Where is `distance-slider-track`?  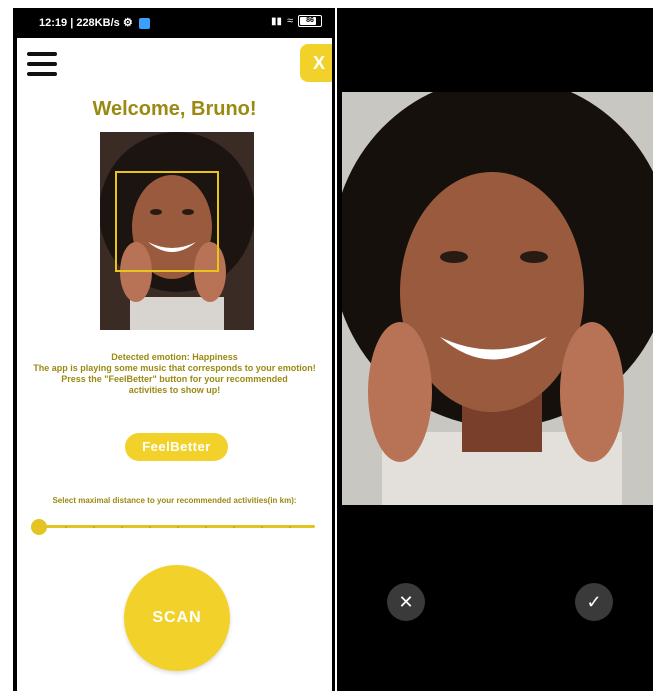 distance-slider-track is located at coordinates (176, 526).